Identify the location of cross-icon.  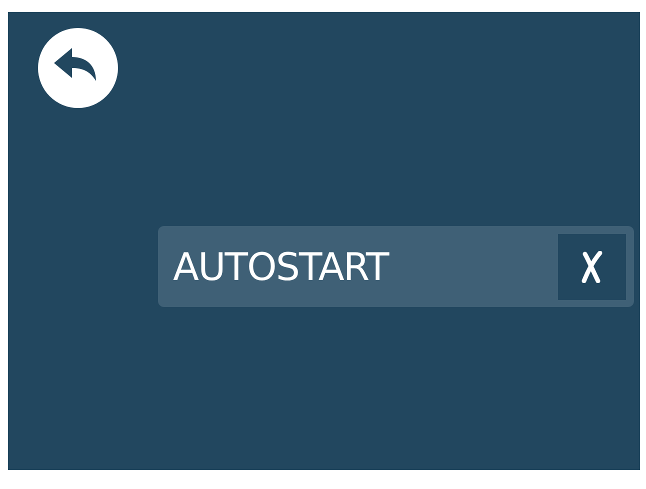
(592, 266).